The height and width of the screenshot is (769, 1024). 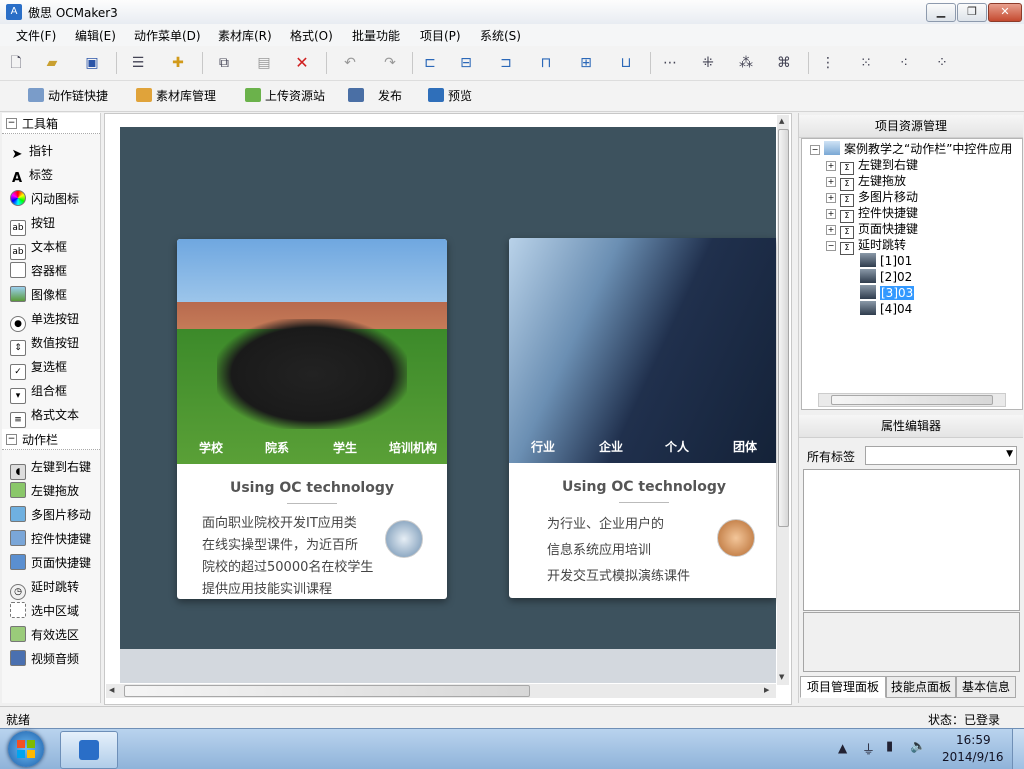 I want to click on undo-icon: ↶, so click(x=350, y=63).